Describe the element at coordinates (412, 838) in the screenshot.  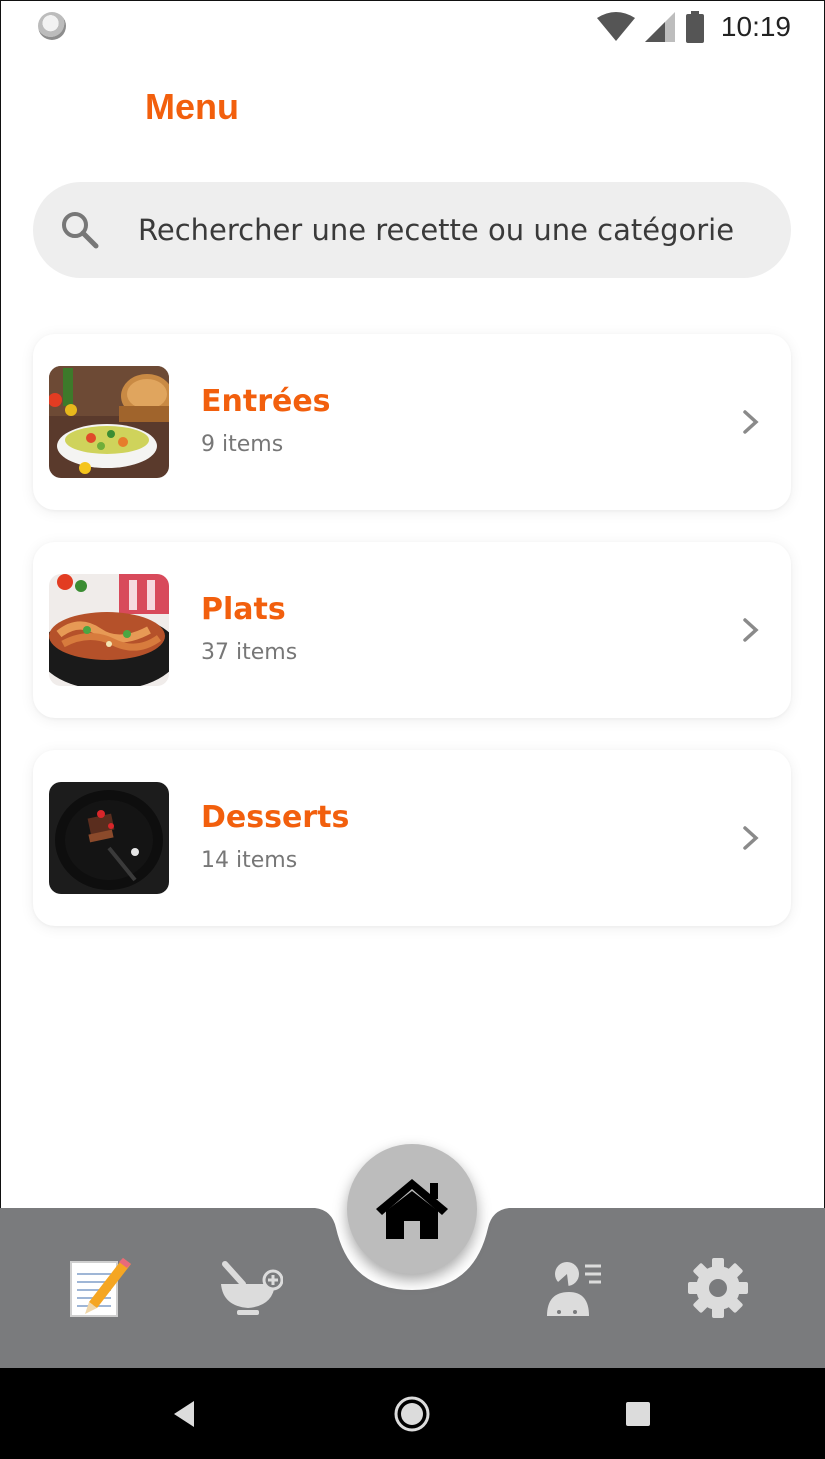
I see `category-card-desserts: Desserts 14 items` at that location.